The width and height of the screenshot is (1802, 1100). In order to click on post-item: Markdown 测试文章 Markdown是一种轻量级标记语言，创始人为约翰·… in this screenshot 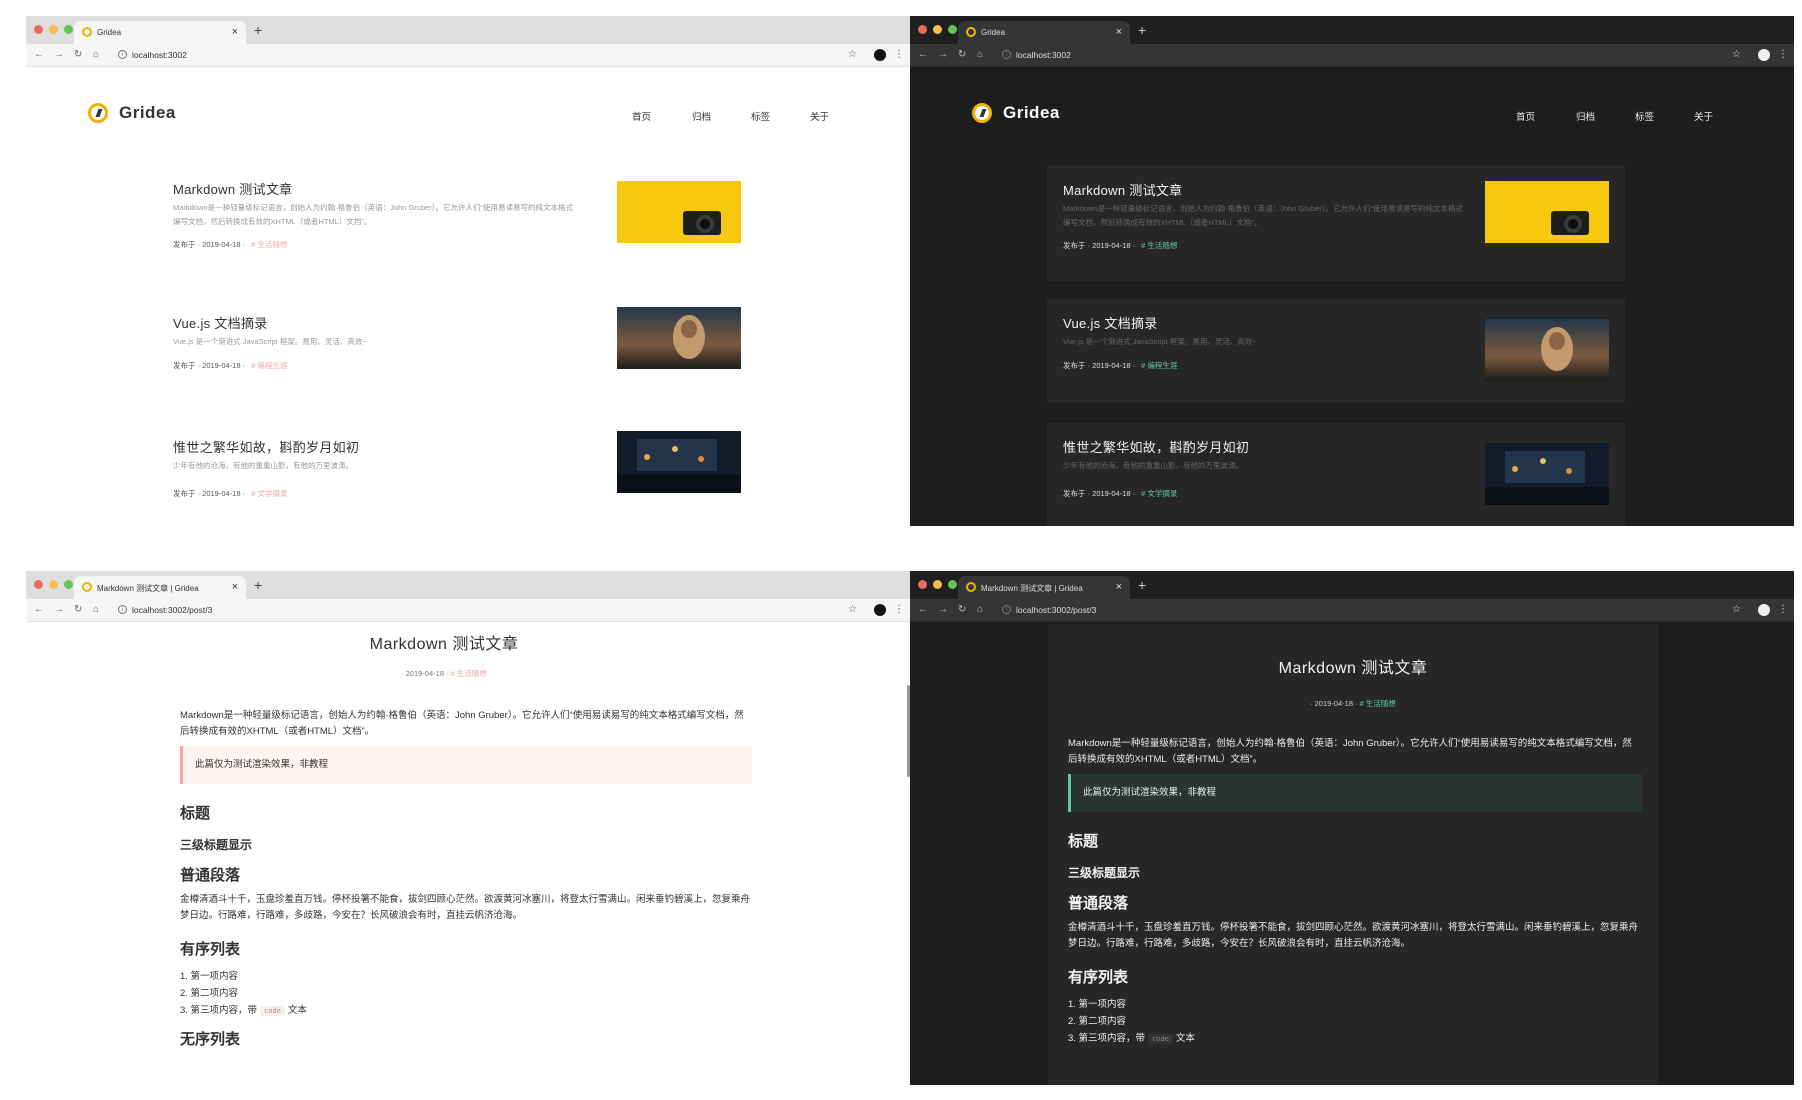, I will do `click(452, 225)`.